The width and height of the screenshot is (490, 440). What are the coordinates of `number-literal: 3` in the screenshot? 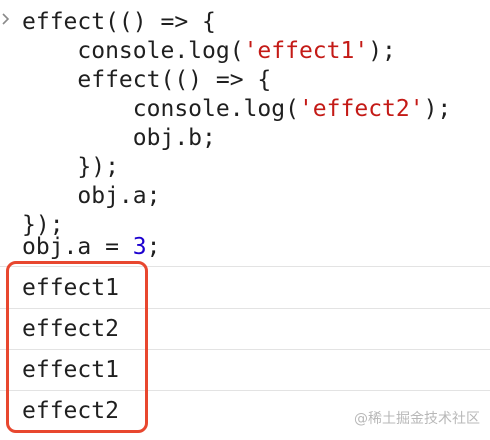 It's located at (139, 247).